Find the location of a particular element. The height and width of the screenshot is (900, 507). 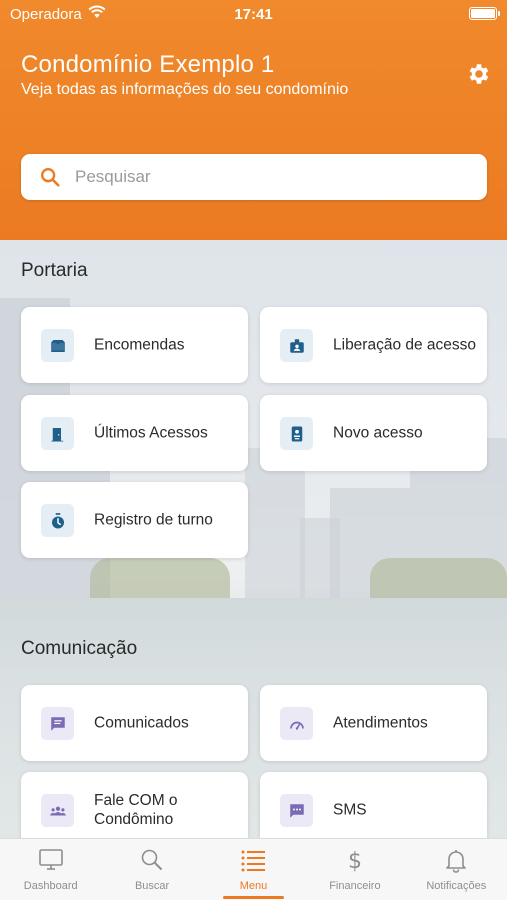

card-label: Últimos Acessos is located at coordinates (151, 433).